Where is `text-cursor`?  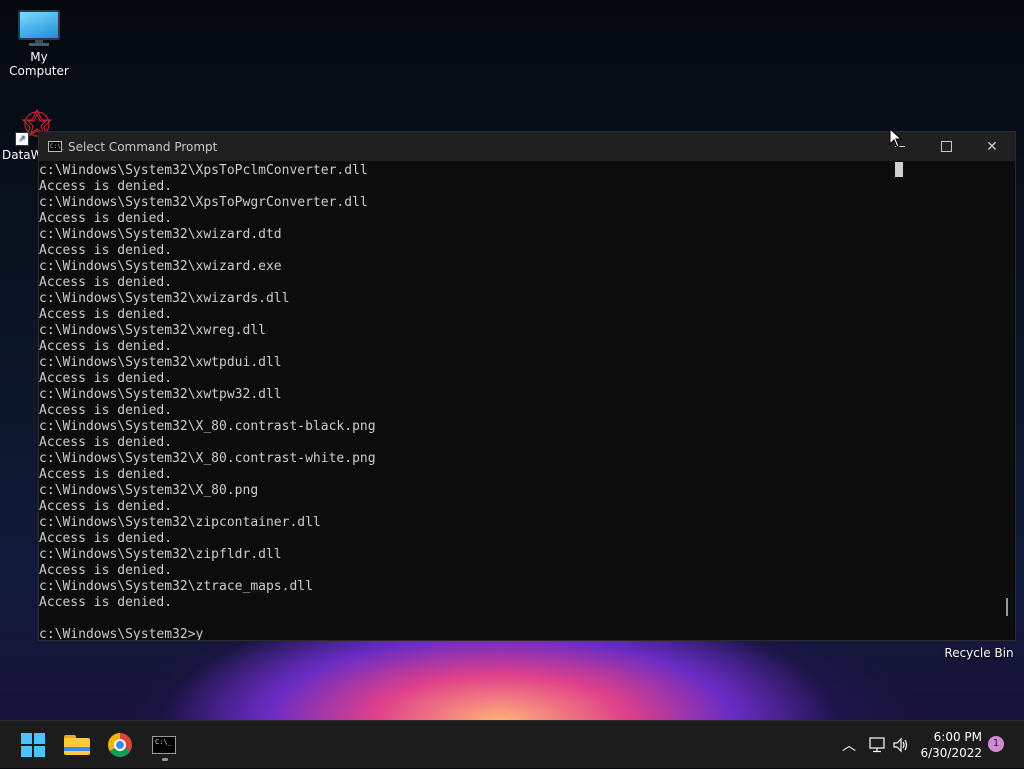
text-cursor is located at coordinates (899, 169).